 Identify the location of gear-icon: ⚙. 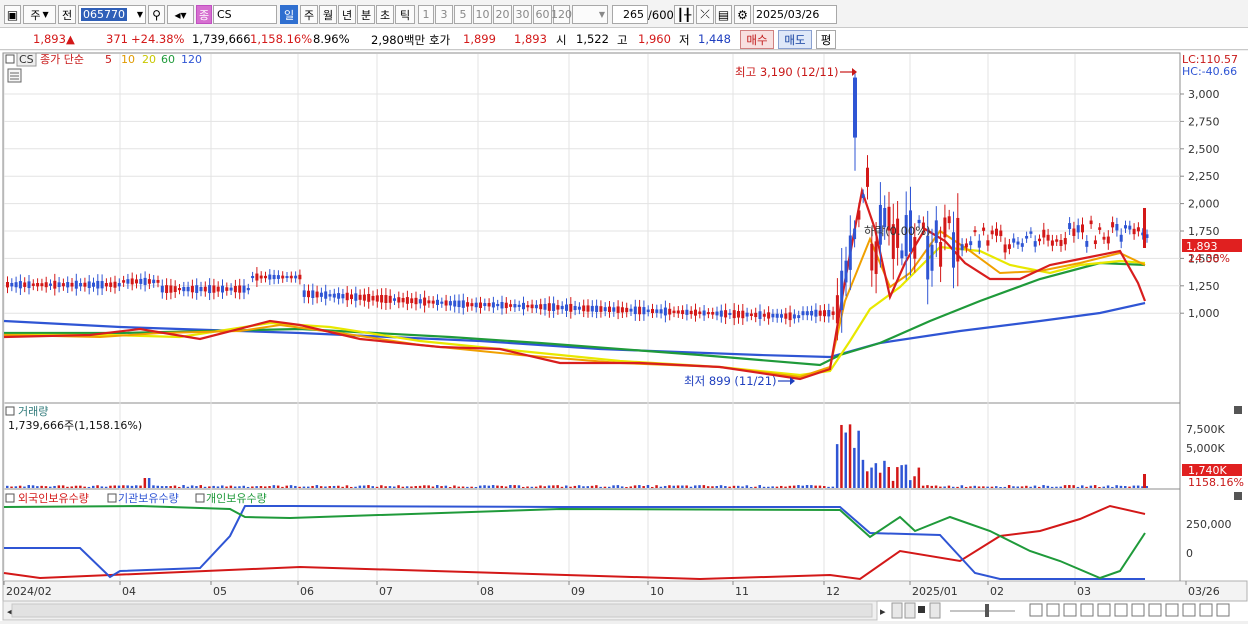
(742, 14).